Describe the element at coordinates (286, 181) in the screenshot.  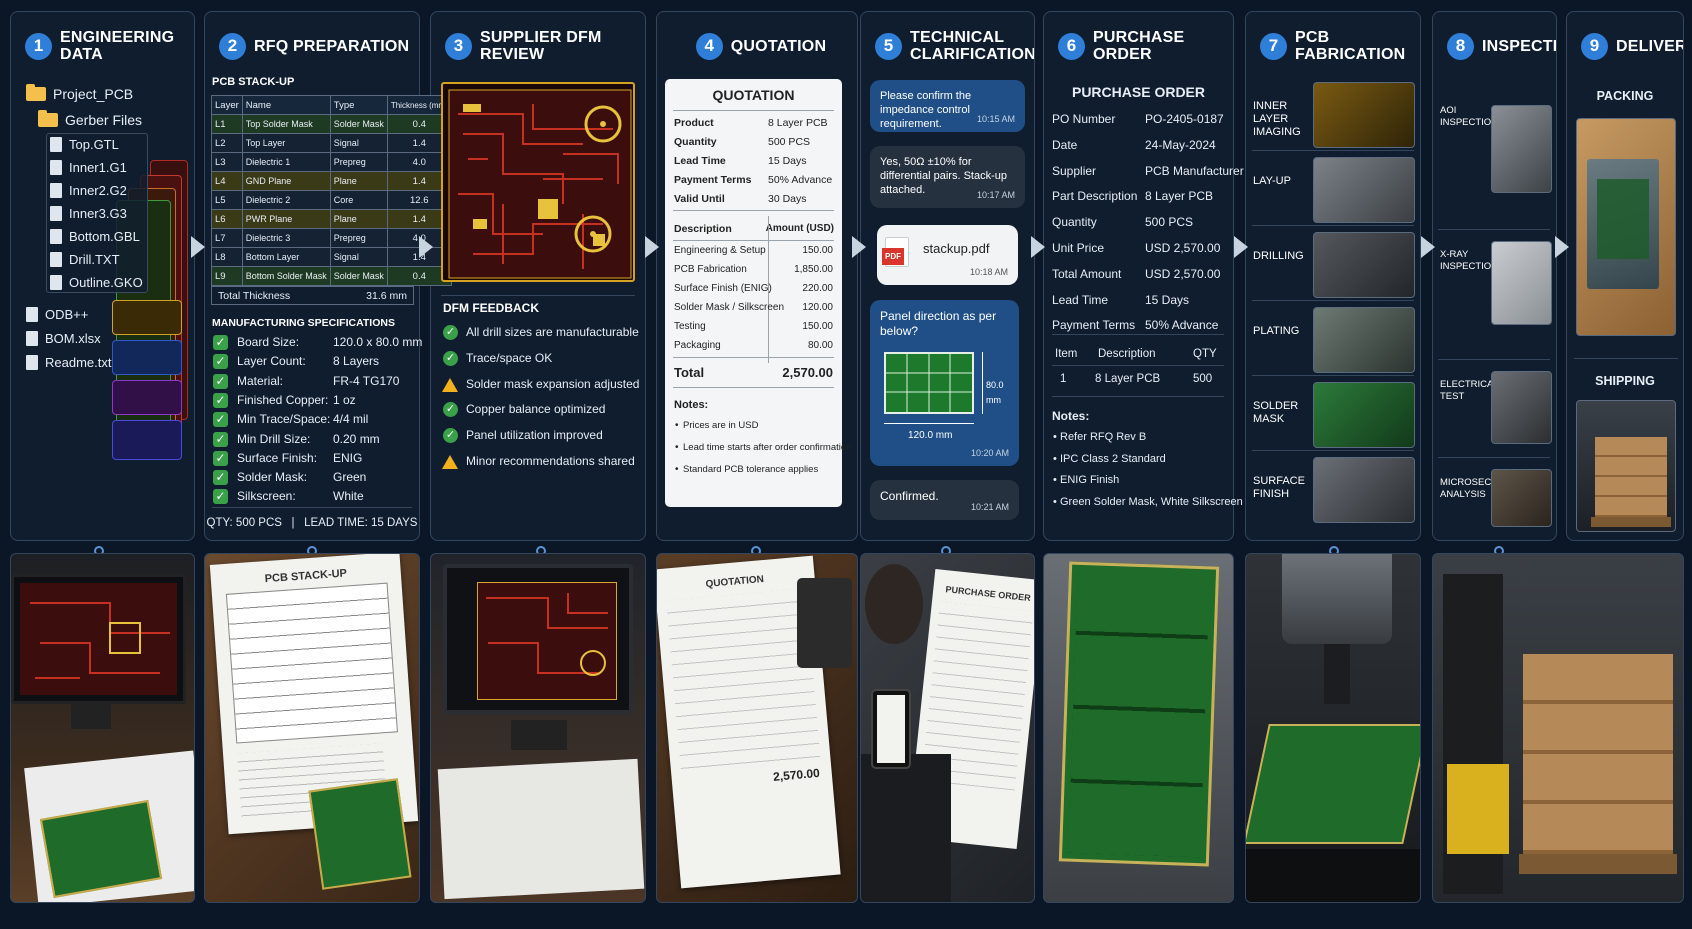
I see `stackup-cell: GND Plane` at that location.